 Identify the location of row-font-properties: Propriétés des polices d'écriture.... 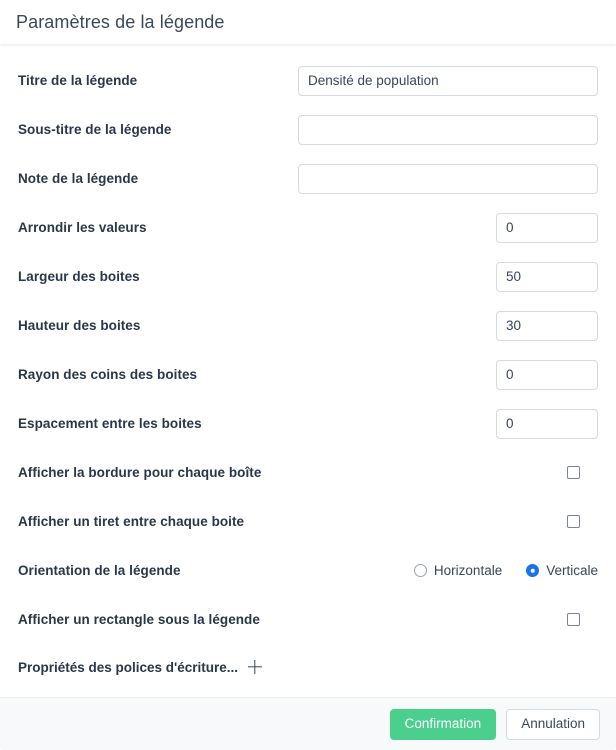
(308, 667).